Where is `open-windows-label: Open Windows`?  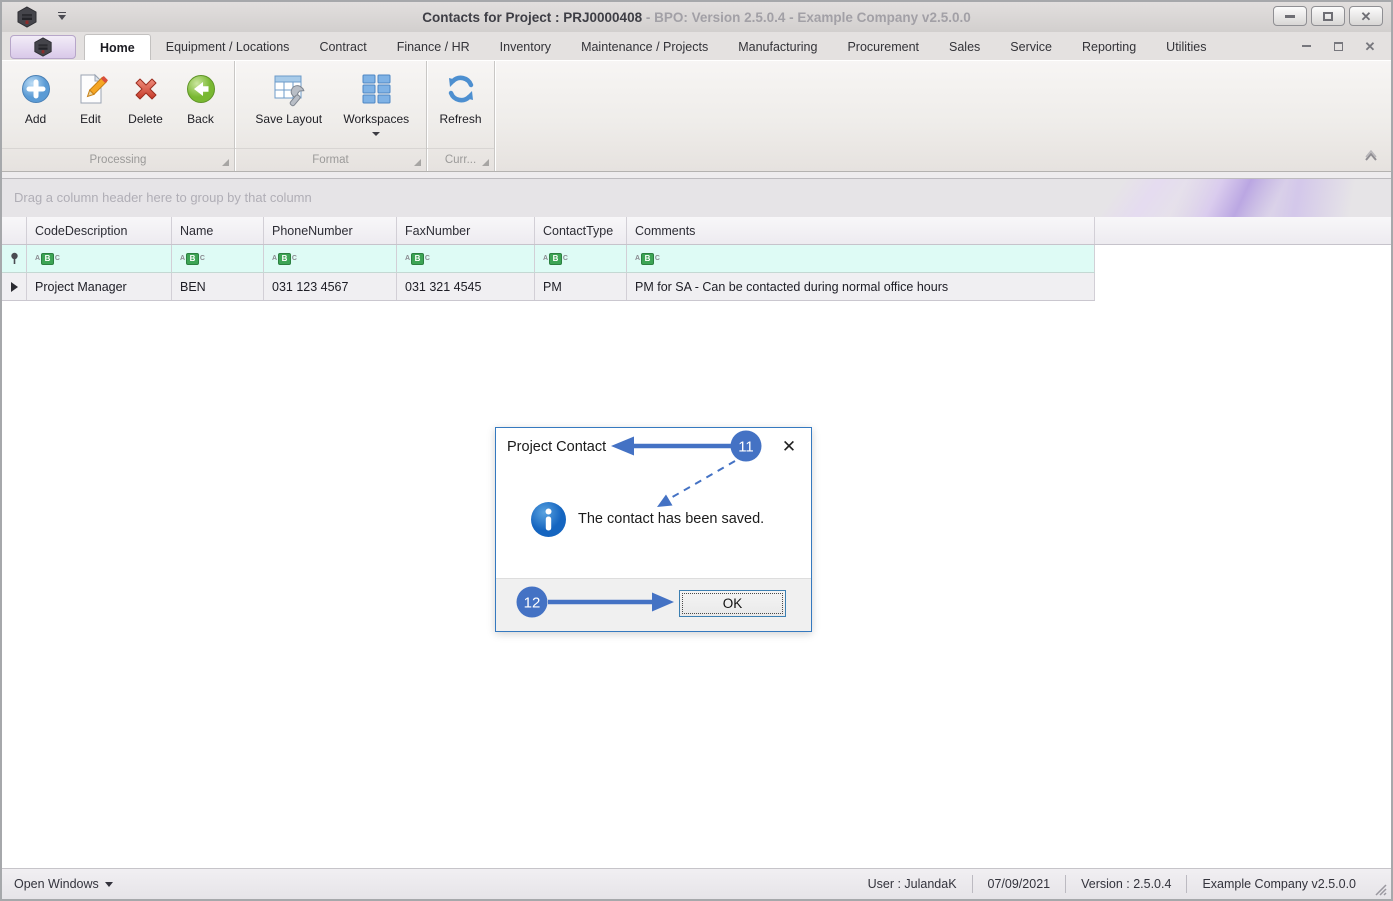
open-windows-label: Open Windows is located at coordinates (56, 884).